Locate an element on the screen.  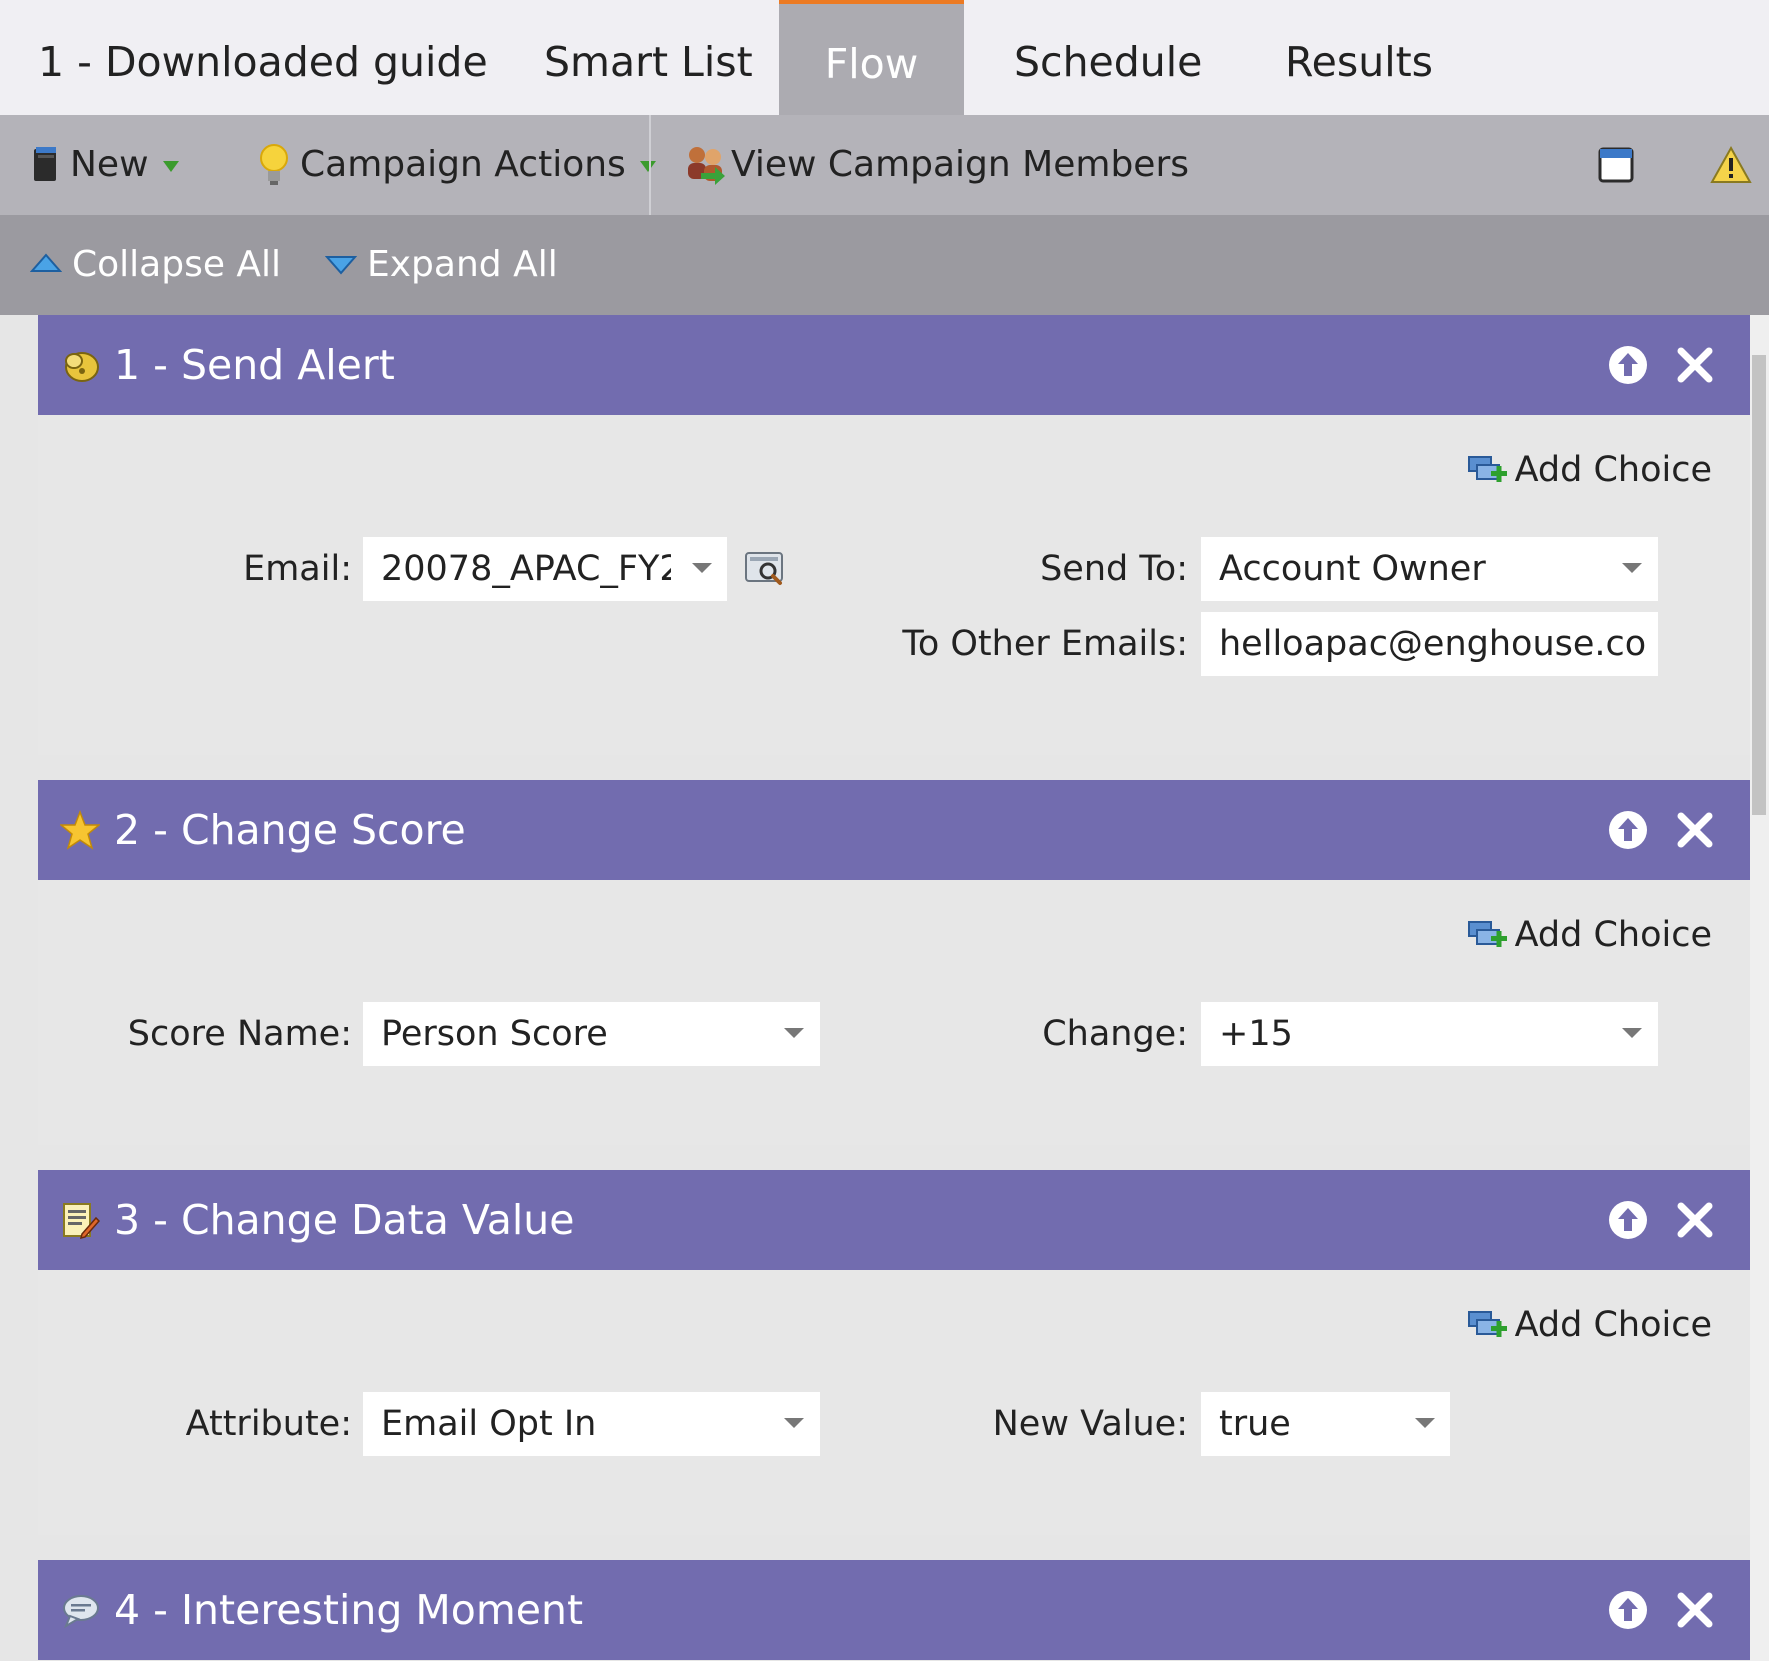
collapse-triangle-icon is located at coordinates (46, 262).